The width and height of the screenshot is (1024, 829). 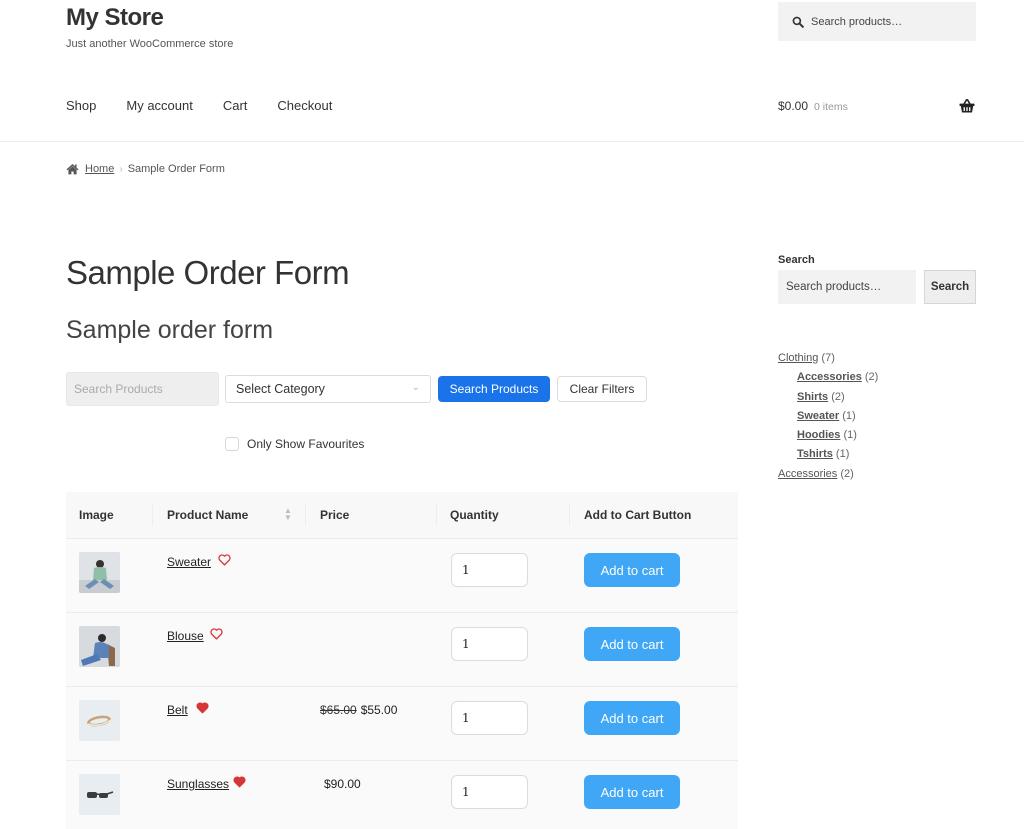 I want to click on category-item: Tshirts (1), so click(x=828, y=456).